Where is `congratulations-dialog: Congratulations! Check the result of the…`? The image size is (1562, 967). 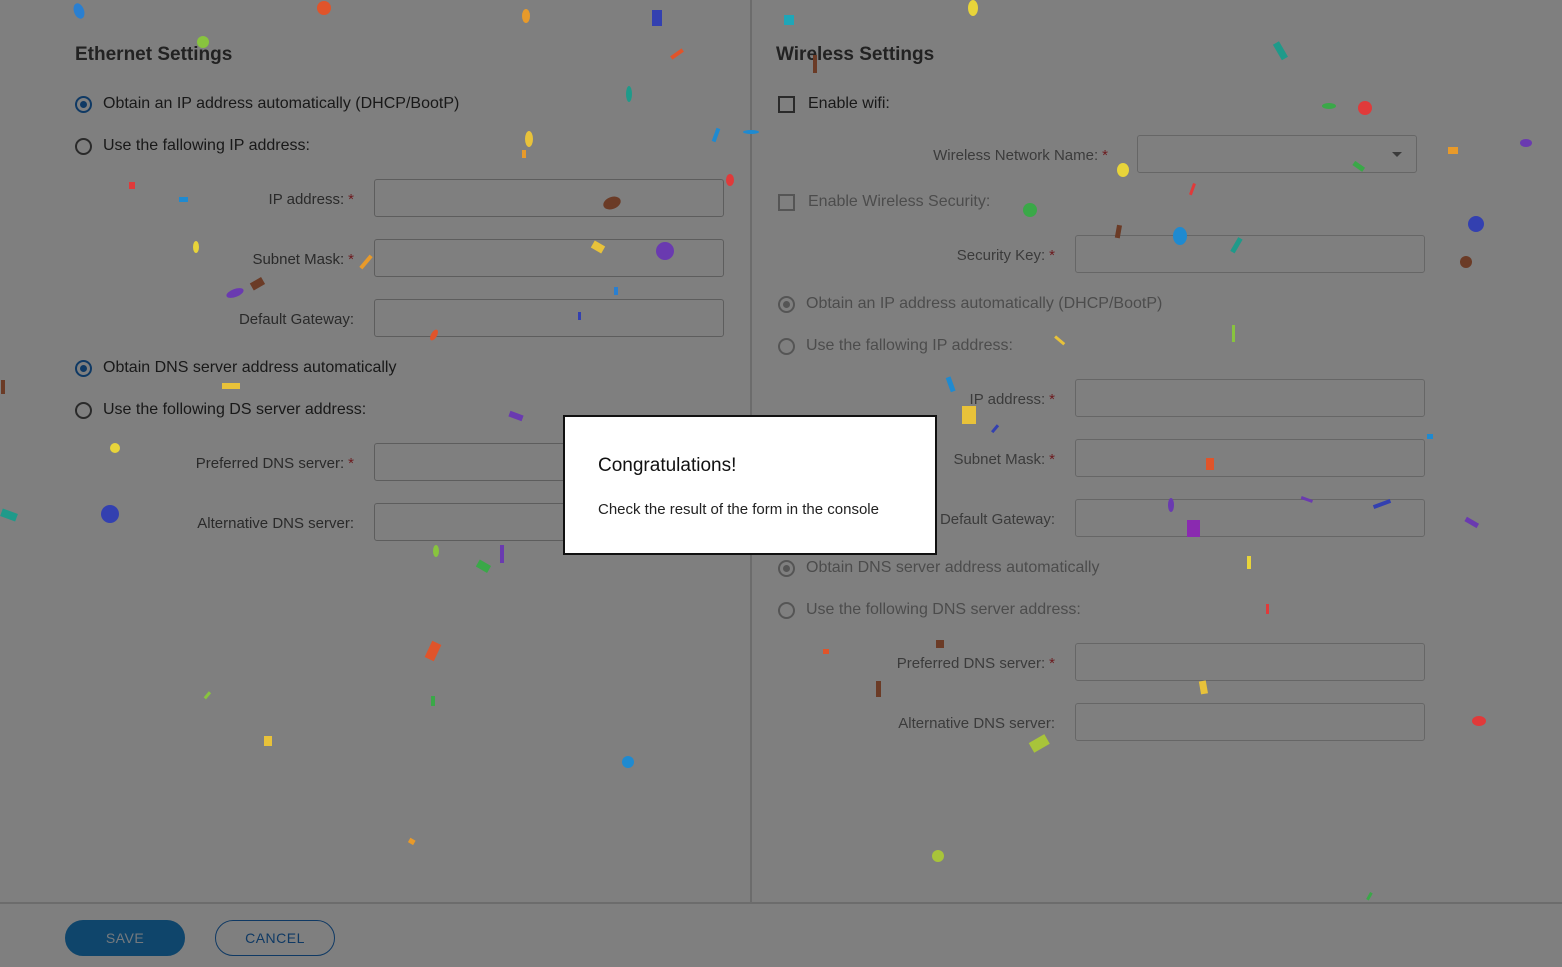 congratulations-dialog: Congratulations! Check the result of the… is located at coordinates (750, 485).